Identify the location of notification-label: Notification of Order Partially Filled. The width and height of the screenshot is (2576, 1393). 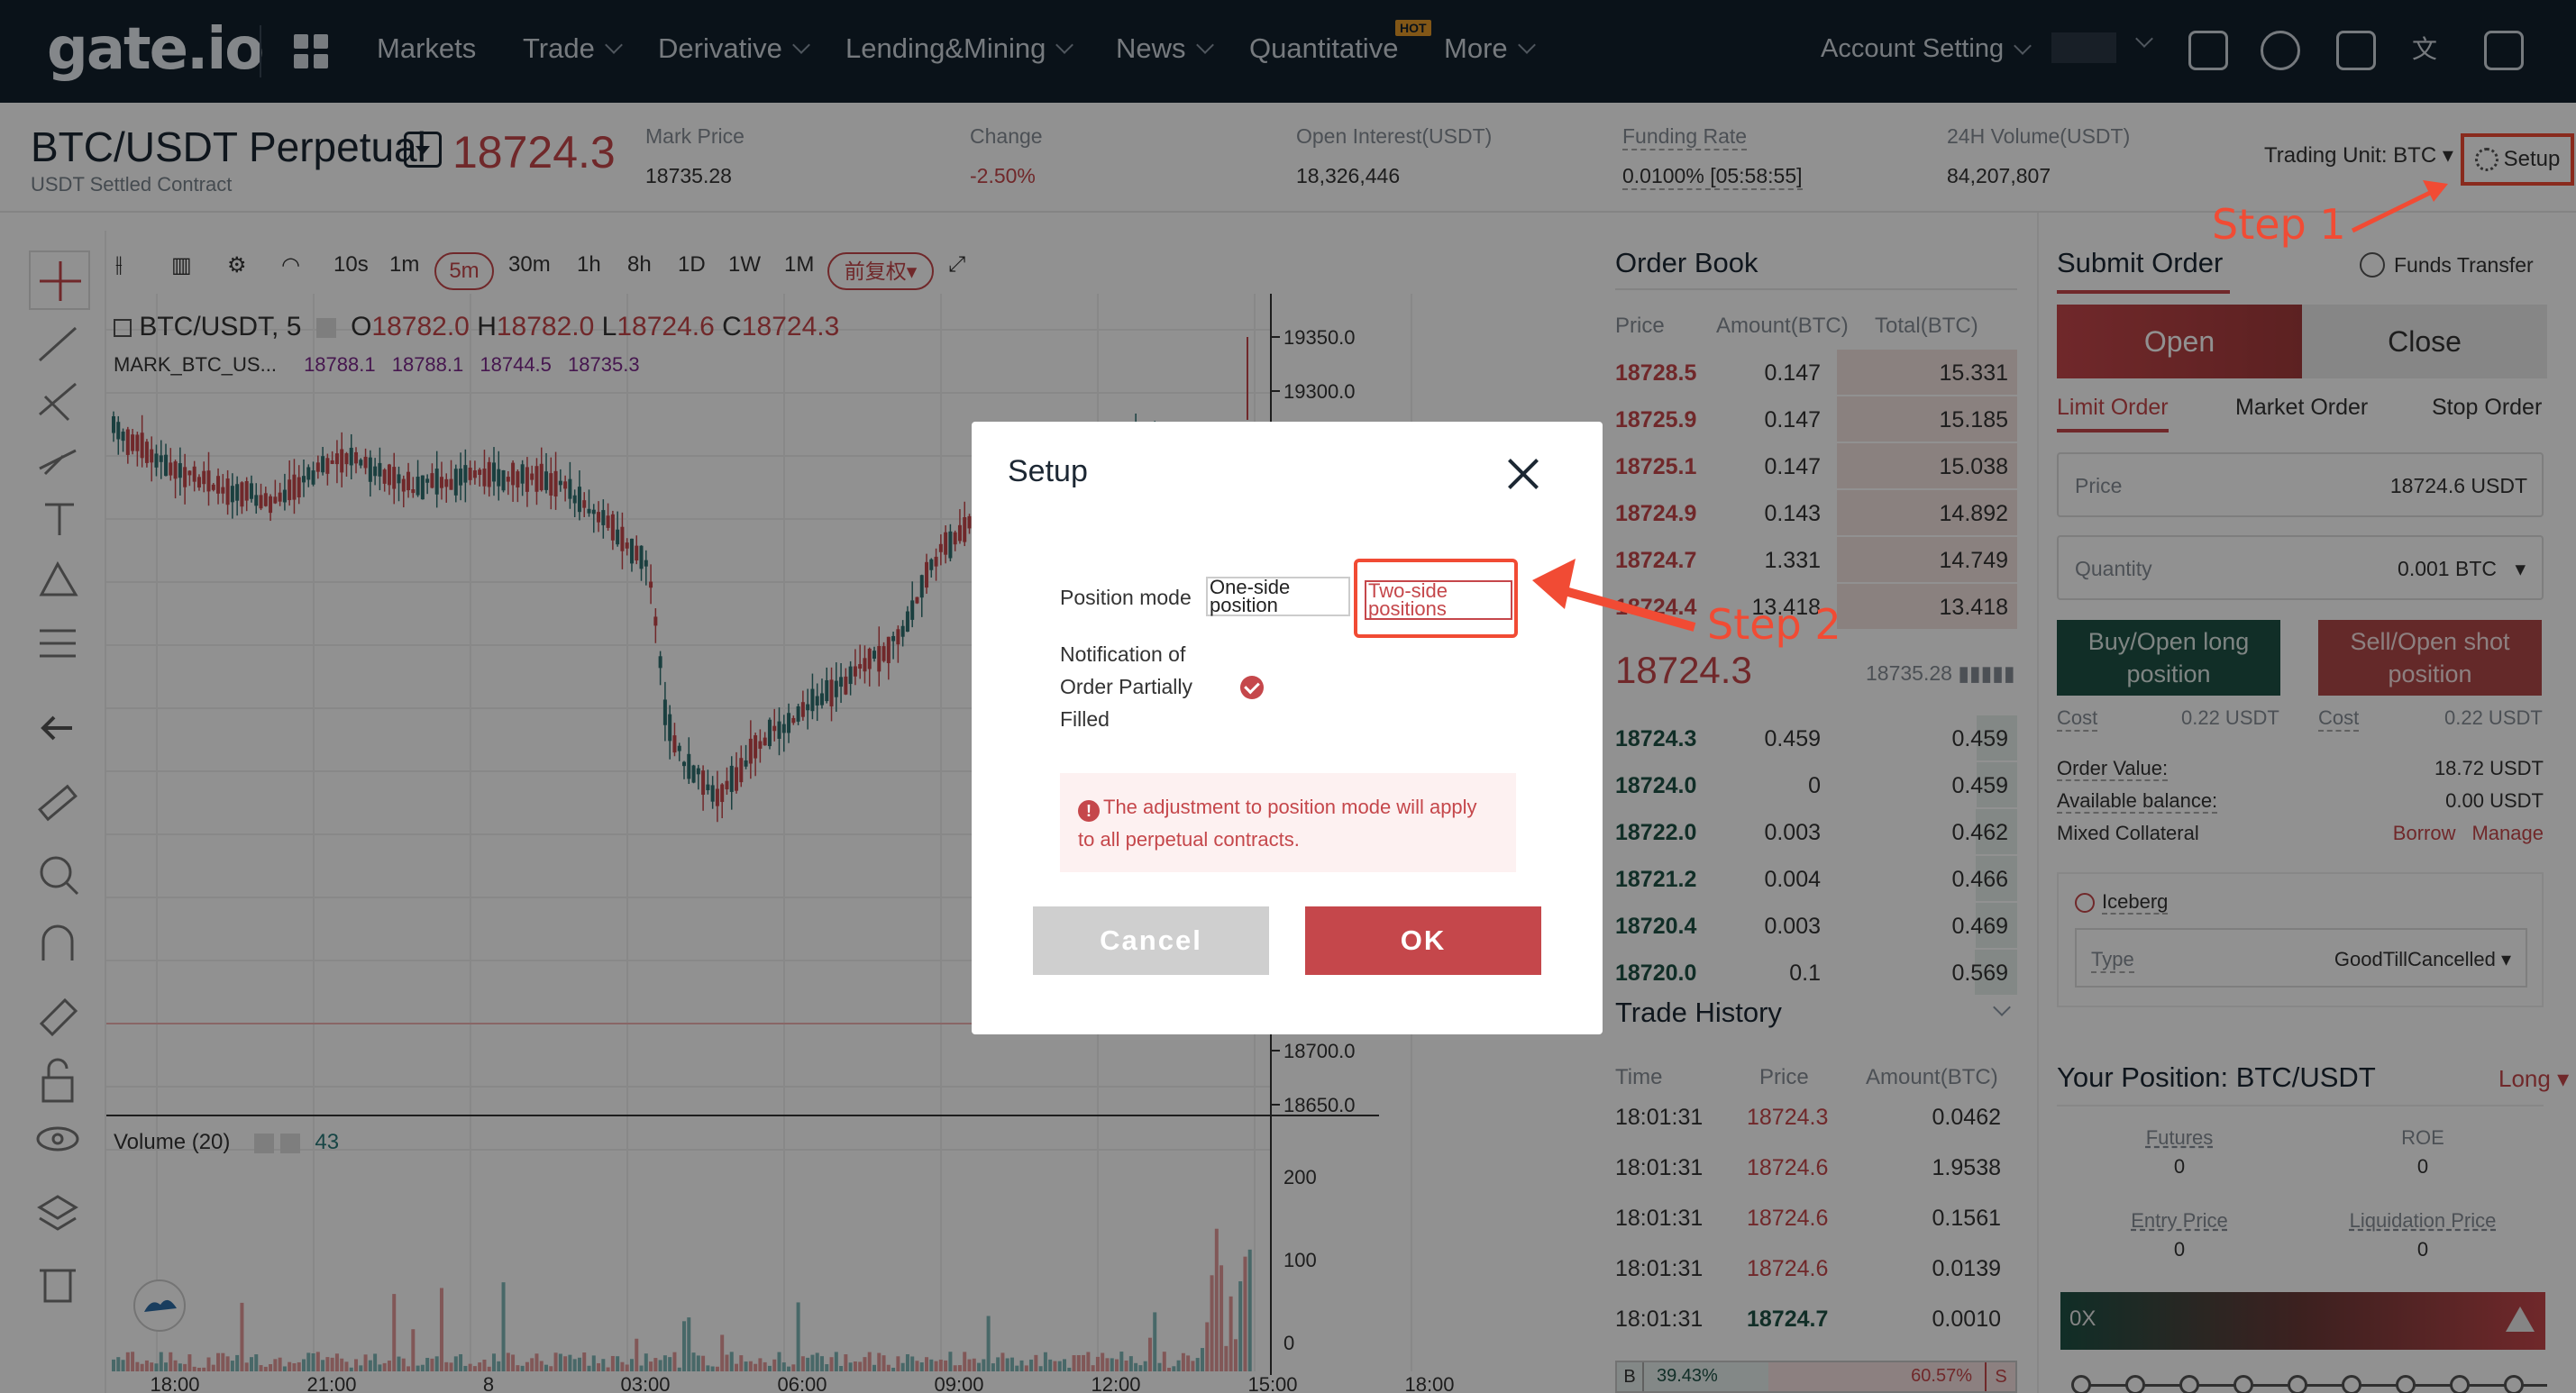
(1126, 686).